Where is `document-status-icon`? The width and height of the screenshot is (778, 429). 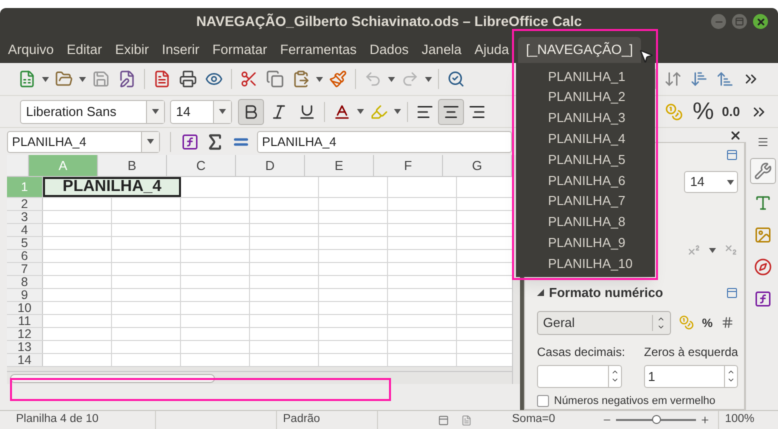 document-status-icon is located at coordinates (466, 420).